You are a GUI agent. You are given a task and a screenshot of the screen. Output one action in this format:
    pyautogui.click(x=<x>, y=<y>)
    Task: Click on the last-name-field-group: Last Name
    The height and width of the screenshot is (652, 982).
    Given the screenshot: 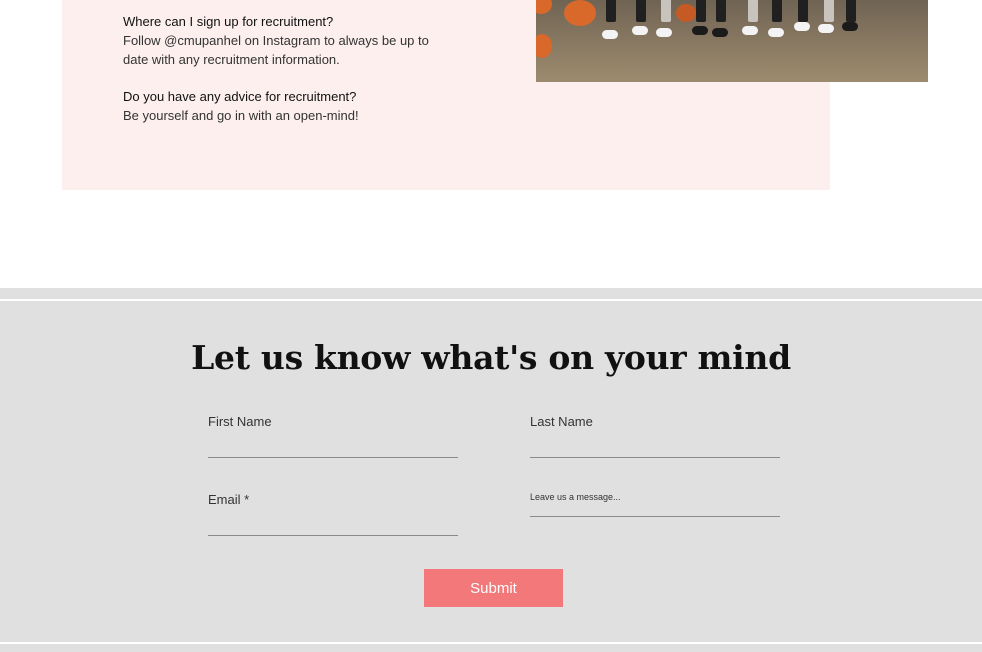 What is the action you would take?
    pyautogui.click(x=655, y=436)
    